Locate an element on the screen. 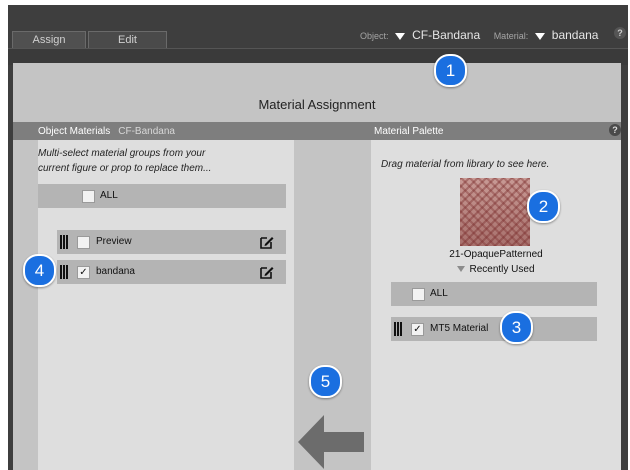  callout-badge-2: 2 is located at coordinates (543, 206).